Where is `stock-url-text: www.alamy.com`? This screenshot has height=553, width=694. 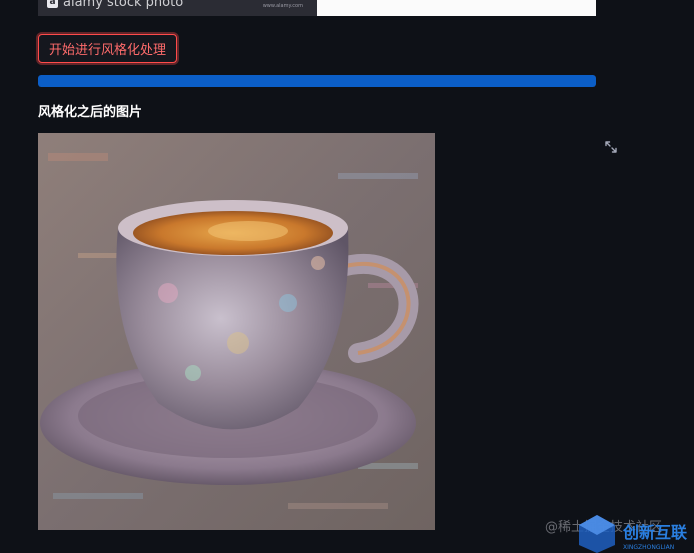
stock-url-text: www.alamy.com is located at coordinates (282, 6).